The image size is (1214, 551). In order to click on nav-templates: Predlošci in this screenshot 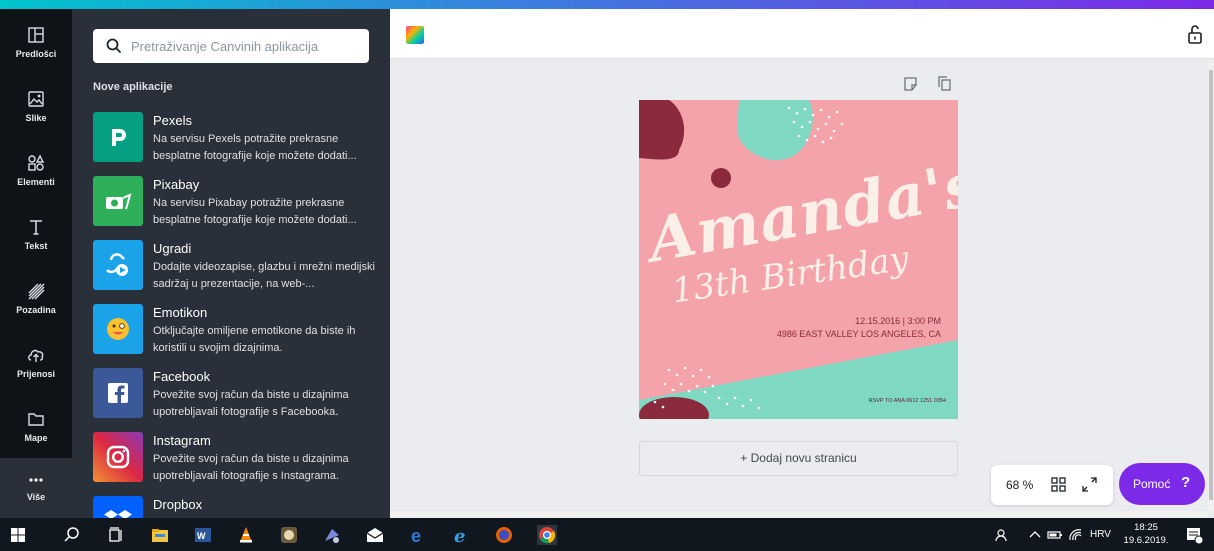, I will do `click(36, 45)`.